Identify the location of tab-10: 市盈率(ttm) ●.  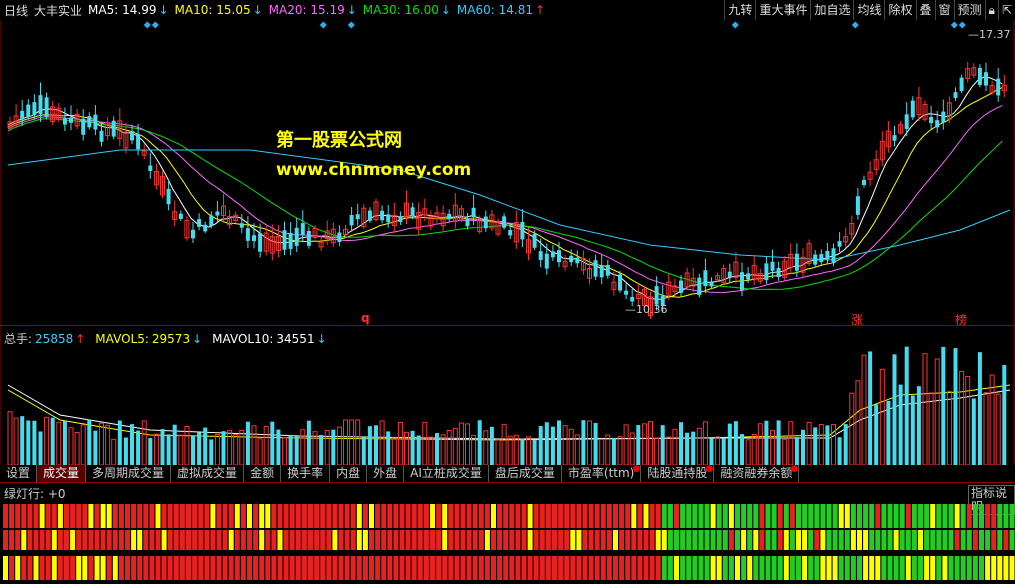
(602, 473).